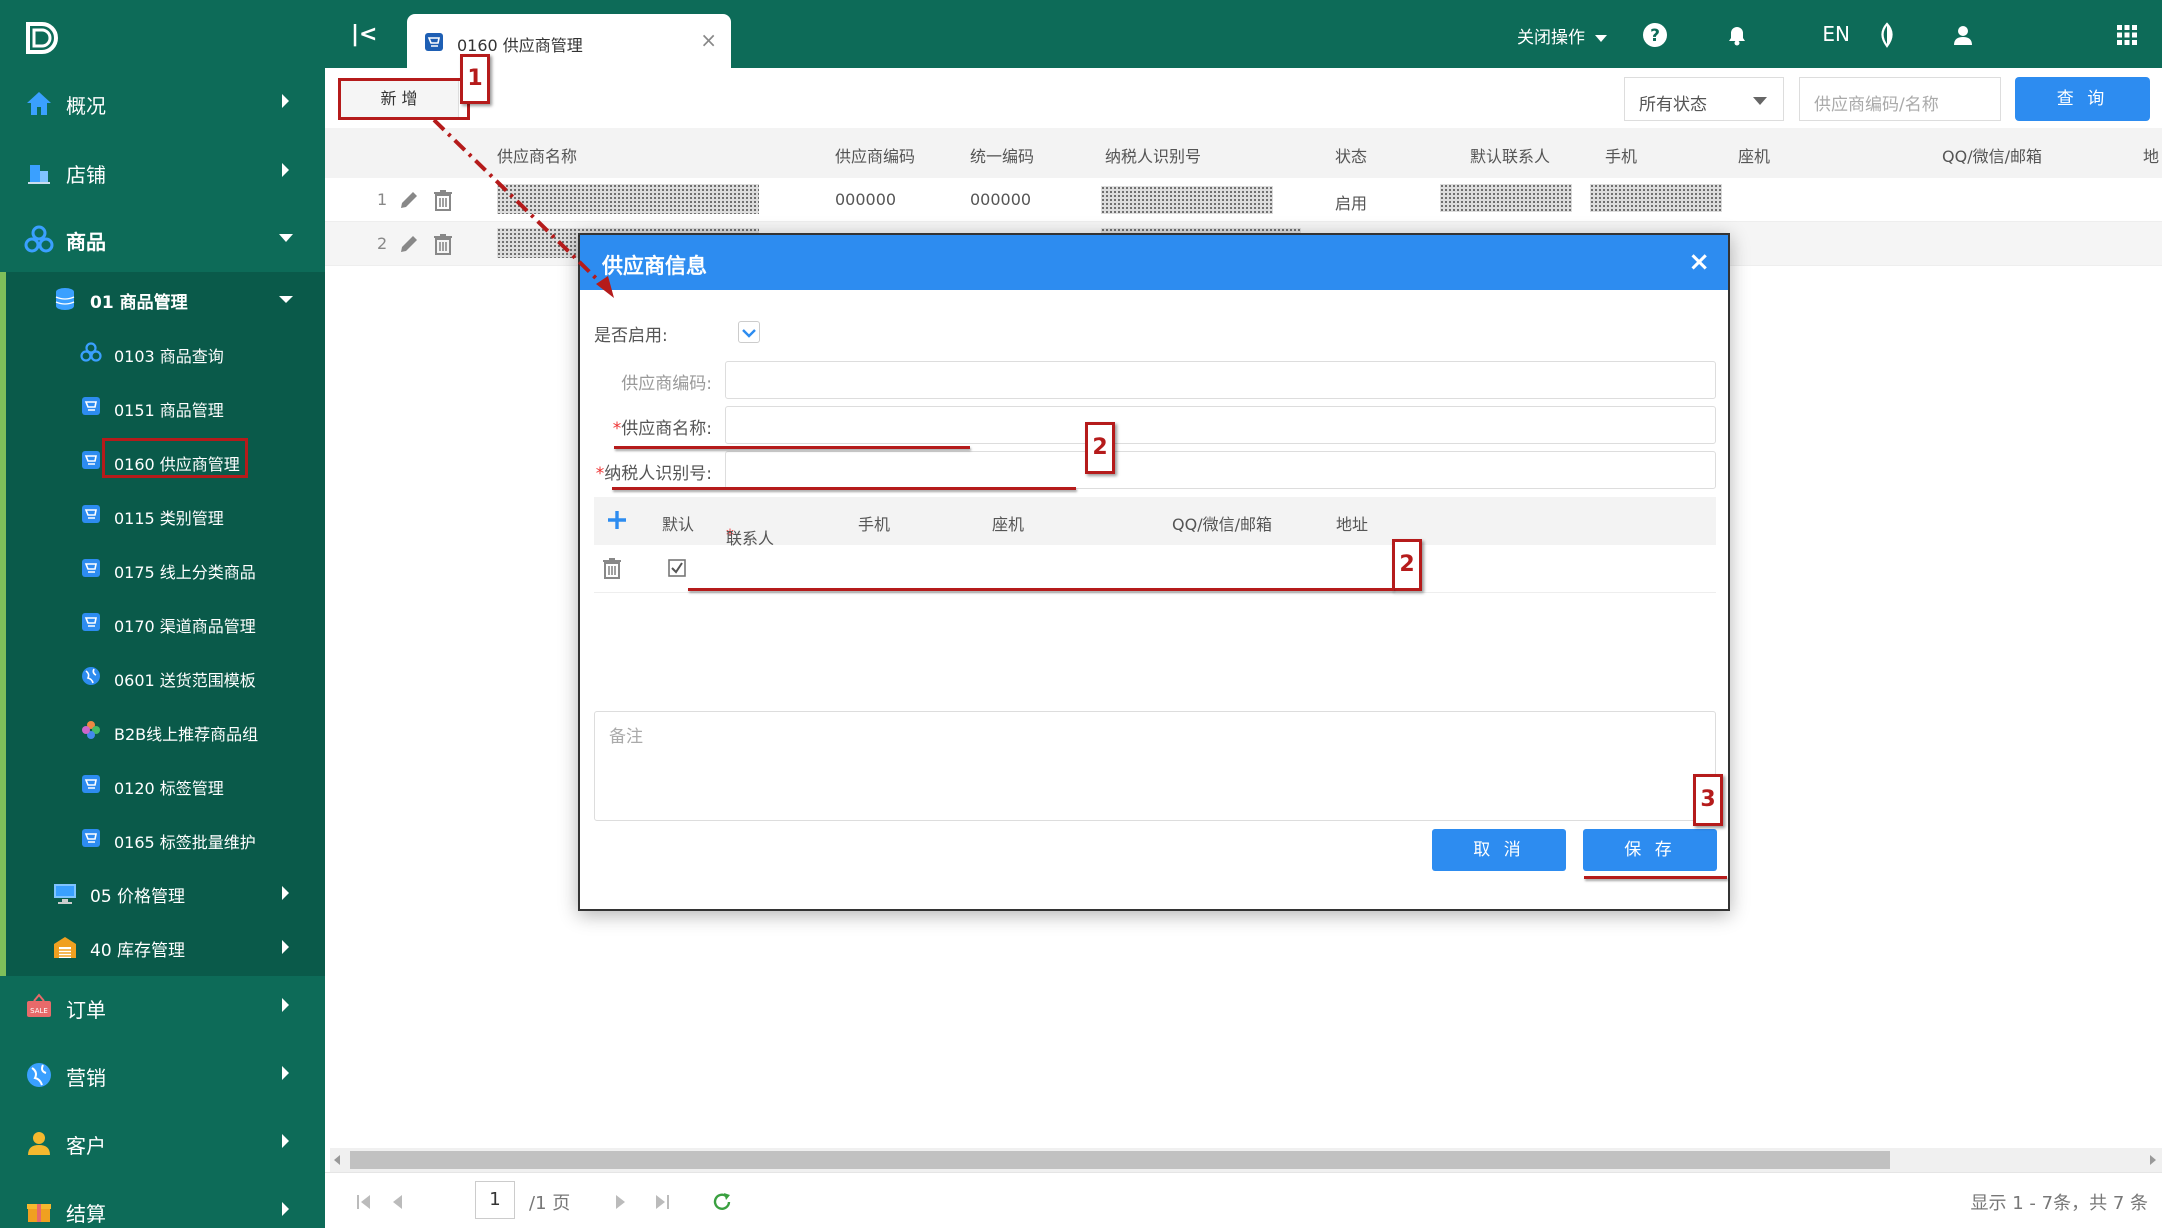 Image resolution: width=2162 pixels, height=1228 pixels. What do you see at coordinates (749, 332) in the screenshot?
I see `enabled-checkbox` at bounding box center [749, 332].